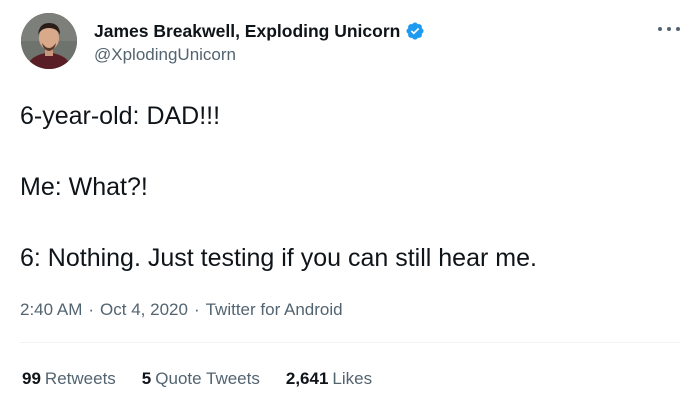 The image size is (700, 407). What do you see at coordinates (415, 31) in the screenshot?
I see `verified-badge-icon` at bounding box center [415, 31].